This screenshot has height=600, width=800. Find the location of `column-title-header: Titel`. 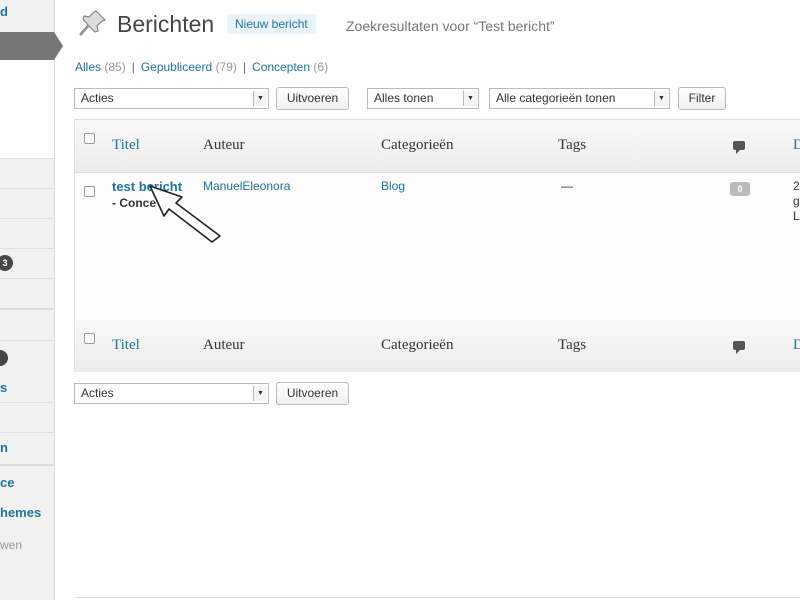

column-title-header: Titel is located at coordinates (126, 145).